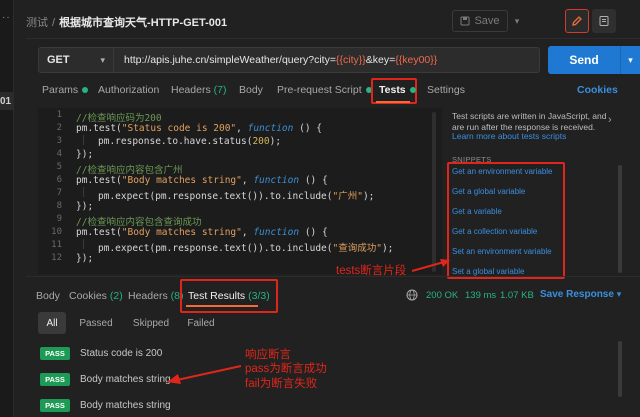  What do you see at coordinates (121, 353) in the screenshot?
I see `test-result-name: Status code is 200` at bounding box center [121, 353].